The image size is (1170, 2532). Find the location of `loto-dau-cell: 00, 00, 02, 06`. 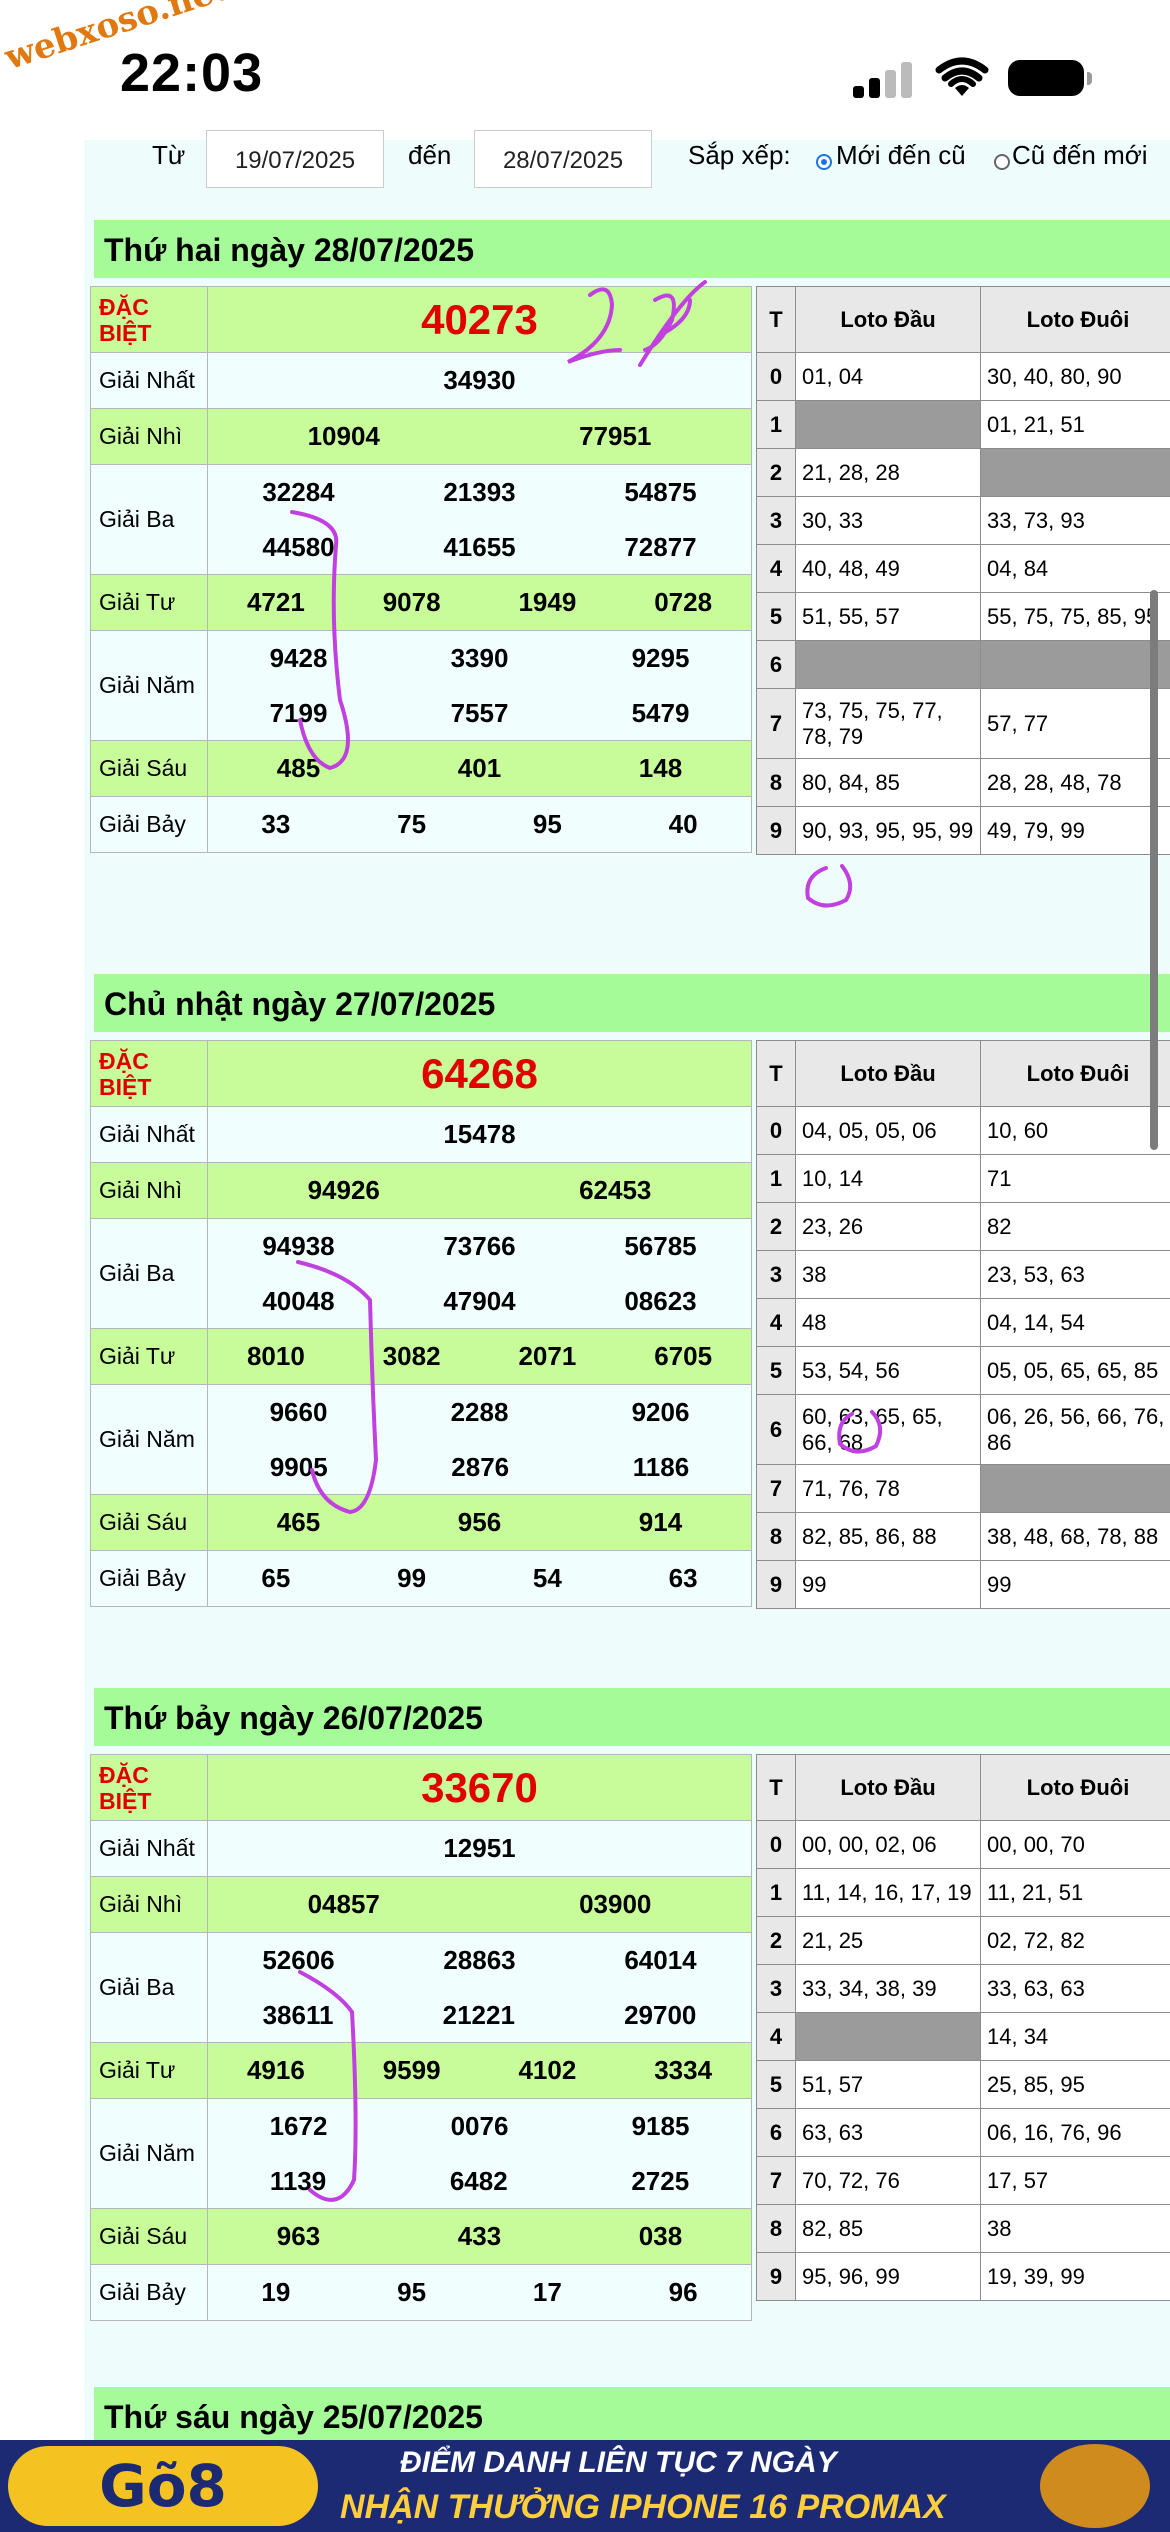

loto-dau-cell: 00, 00, 02, 06 is located at coordinates (888, 1844).